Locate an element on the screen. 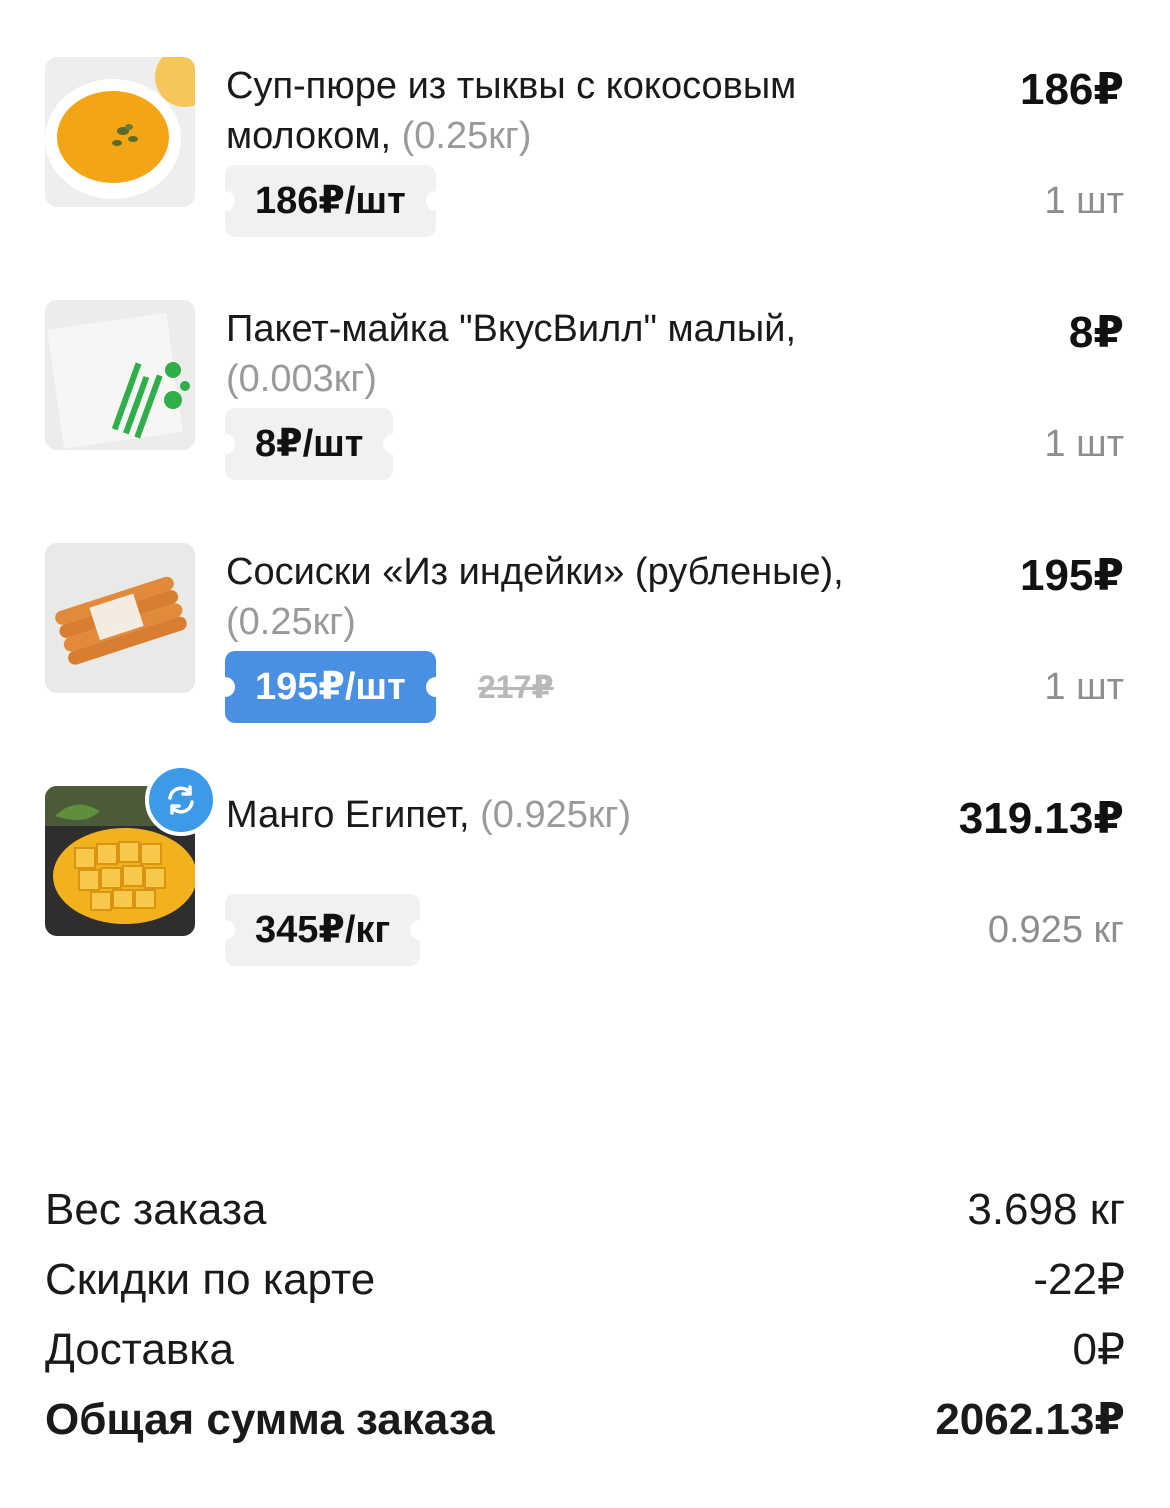  shopping-bag-image is located at coordinates (120, 375).